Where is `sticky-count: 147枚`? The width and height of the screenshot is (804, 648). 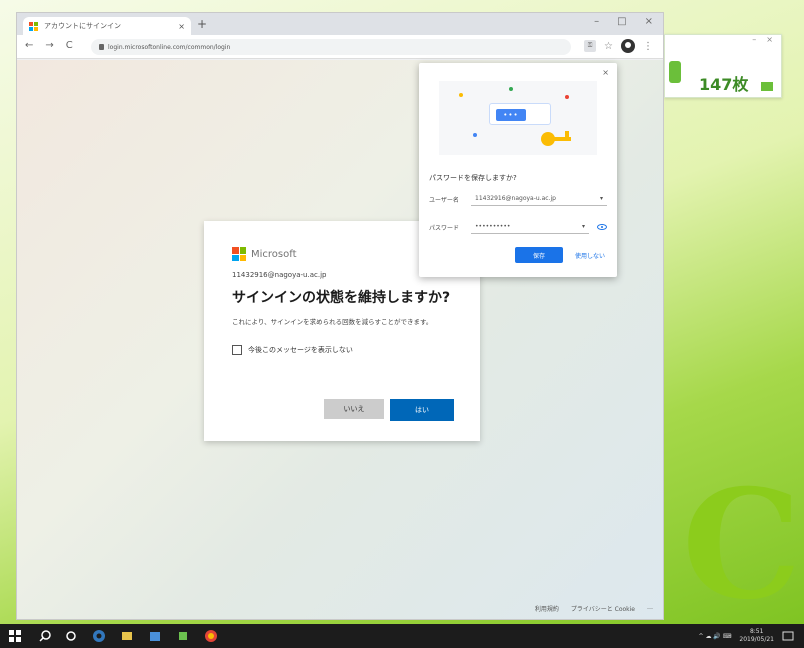
sticky-count: 147枚 is located at coordinates (724, 84).